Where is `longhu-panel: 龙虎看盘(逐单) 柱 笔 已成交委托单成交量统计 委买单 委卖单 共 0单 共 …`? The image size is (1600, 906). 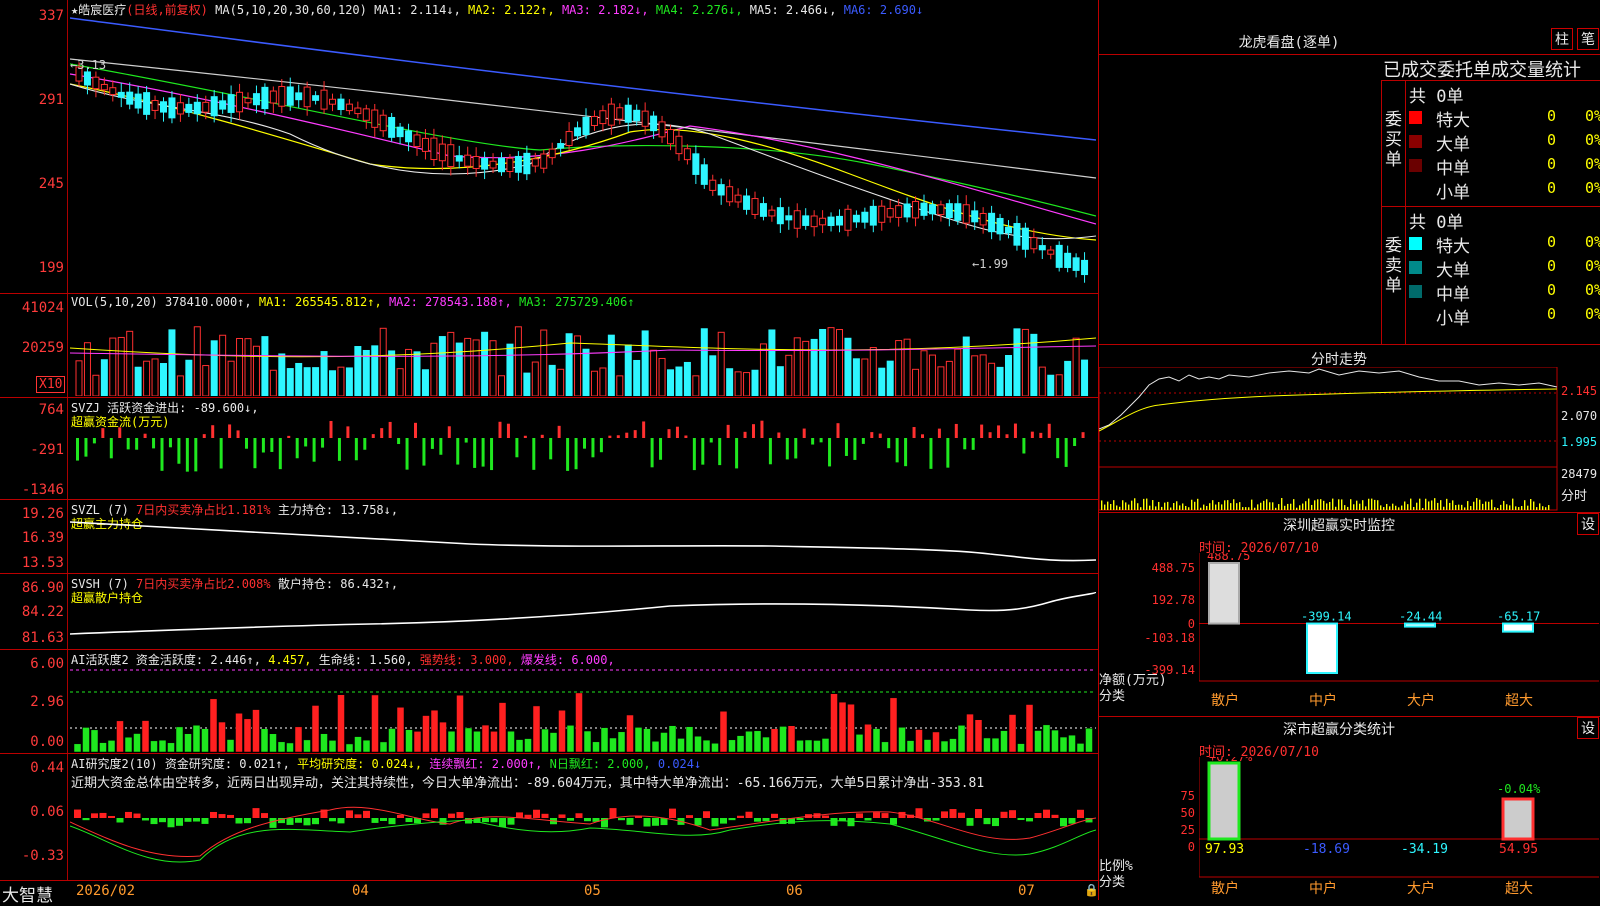 longhu-panel: 龙虎看盘(逐单) 柱 笔 已成交委托单成交量统计 委买单 委卖单 共 0单 共 … is located at coordinates (1349, 172).